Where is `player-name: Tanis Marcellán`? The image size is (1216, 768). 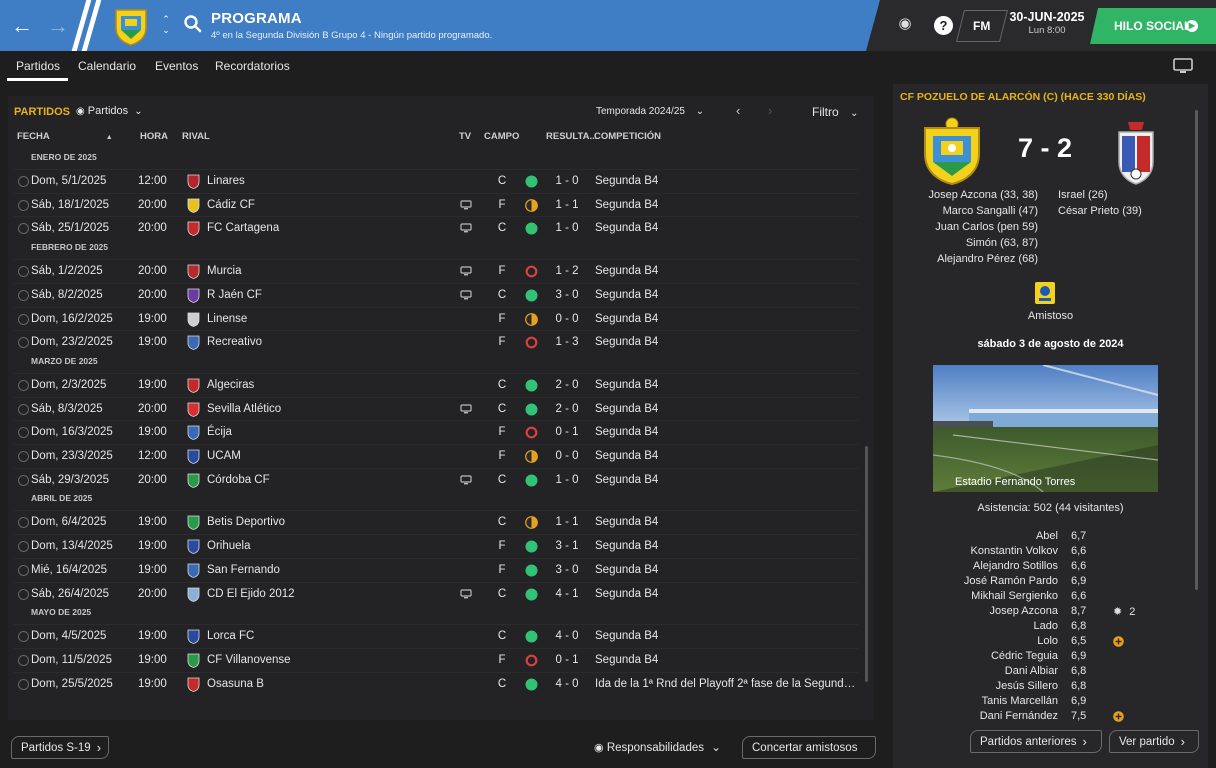
player-name: Tanis Marcellán is located at coordinates (1020, 701).